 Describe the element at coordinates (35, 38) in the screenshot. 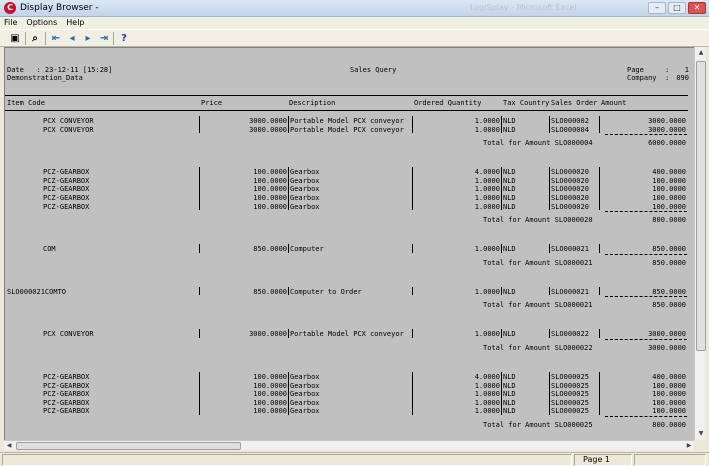

I see `find-icon: ⌕` at that location.